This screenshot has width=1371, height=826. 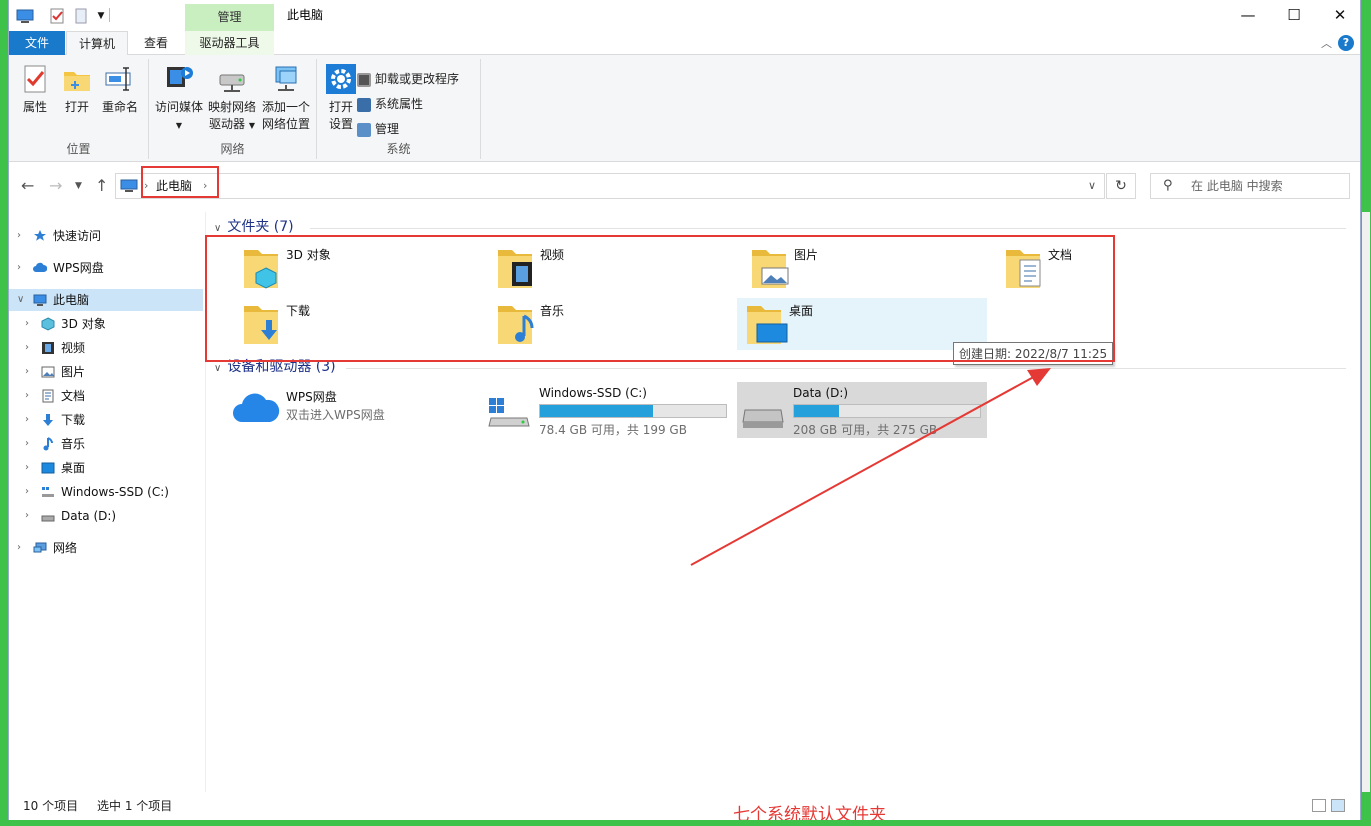 I want to click on nav-3d-objects: › 3D 对象, so click(x=106, y=324).